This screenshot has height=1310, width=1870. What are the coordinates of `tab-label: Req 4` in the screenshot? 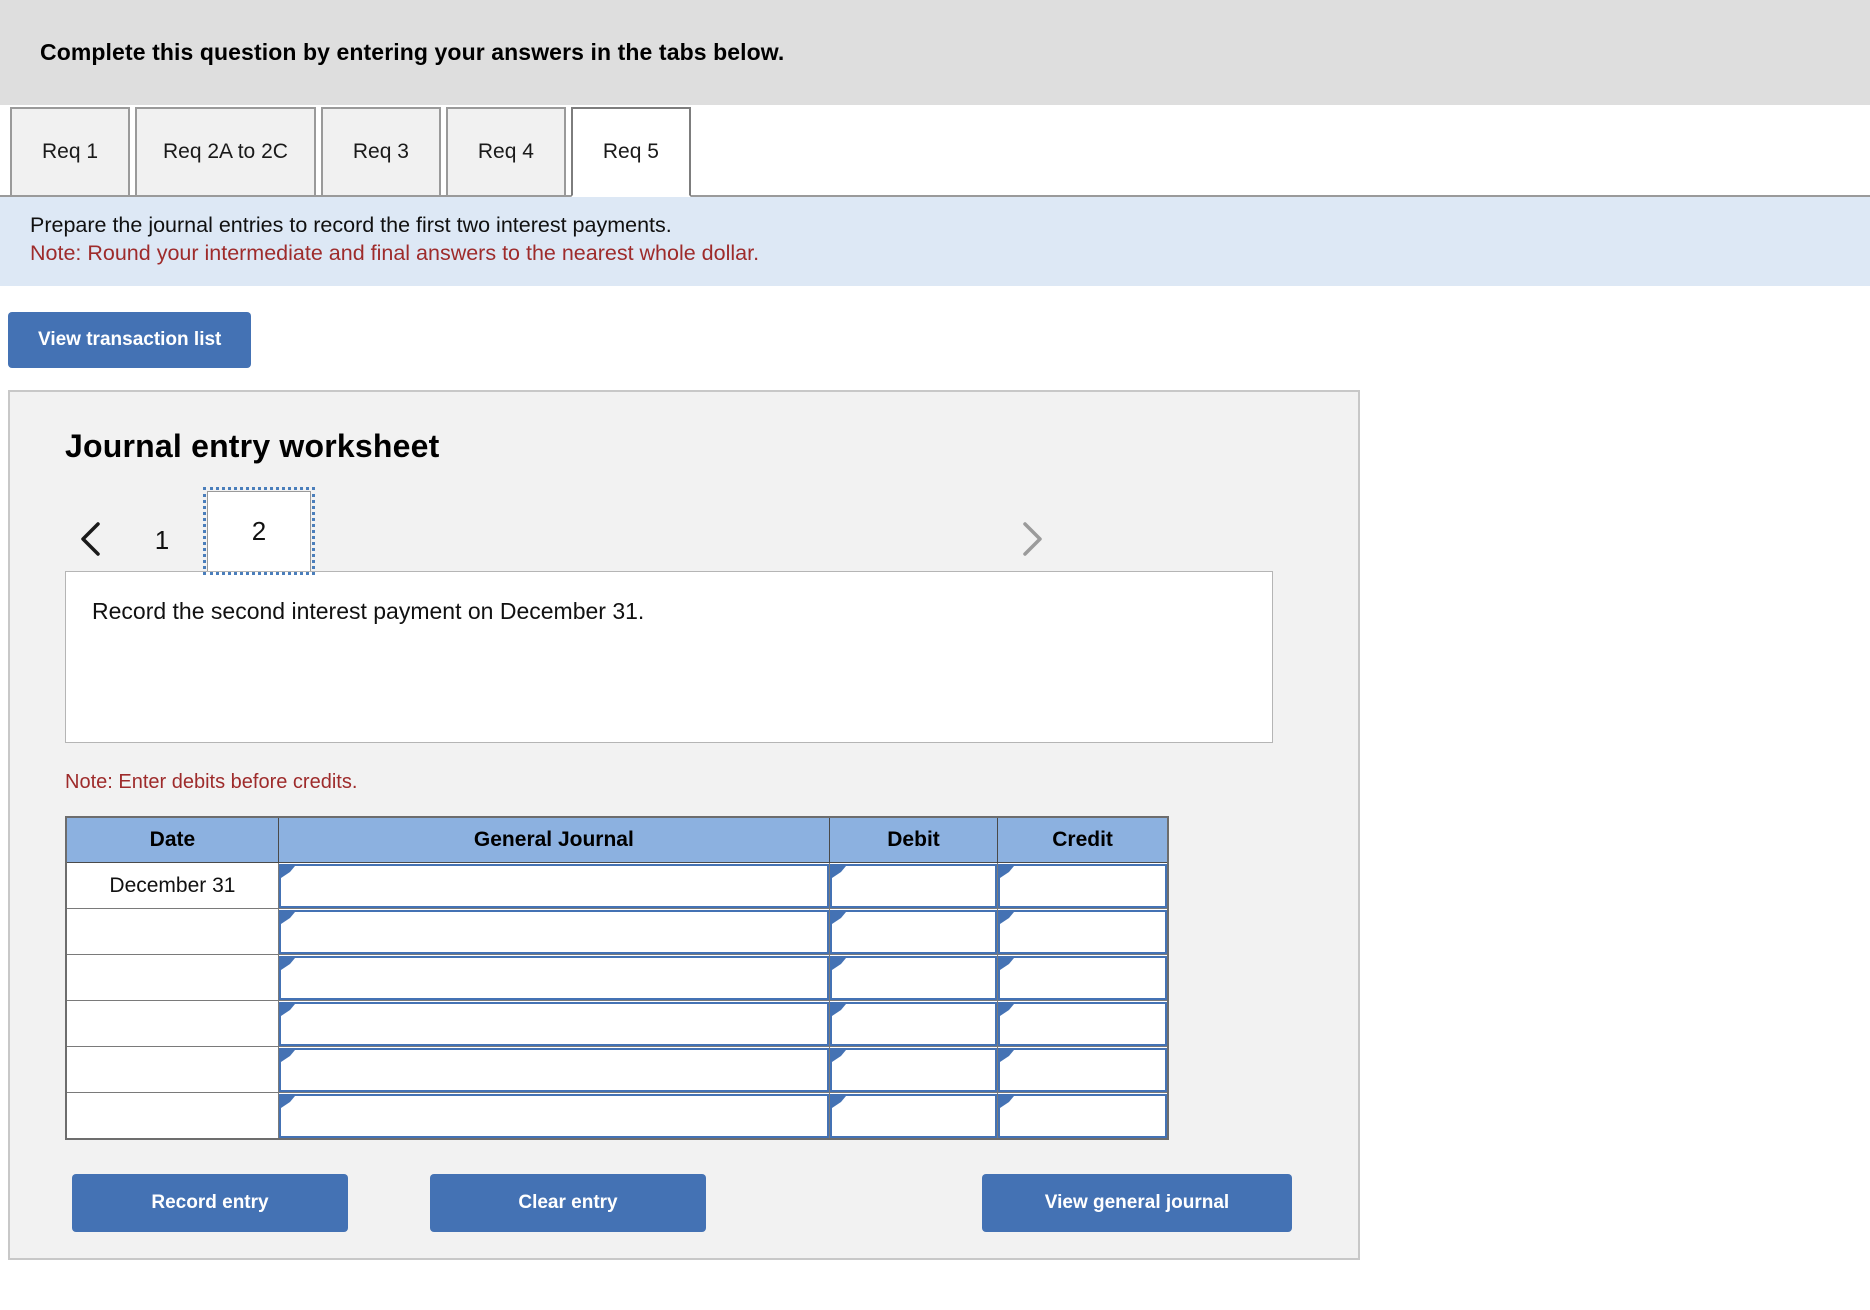 It's located at (505, 151).